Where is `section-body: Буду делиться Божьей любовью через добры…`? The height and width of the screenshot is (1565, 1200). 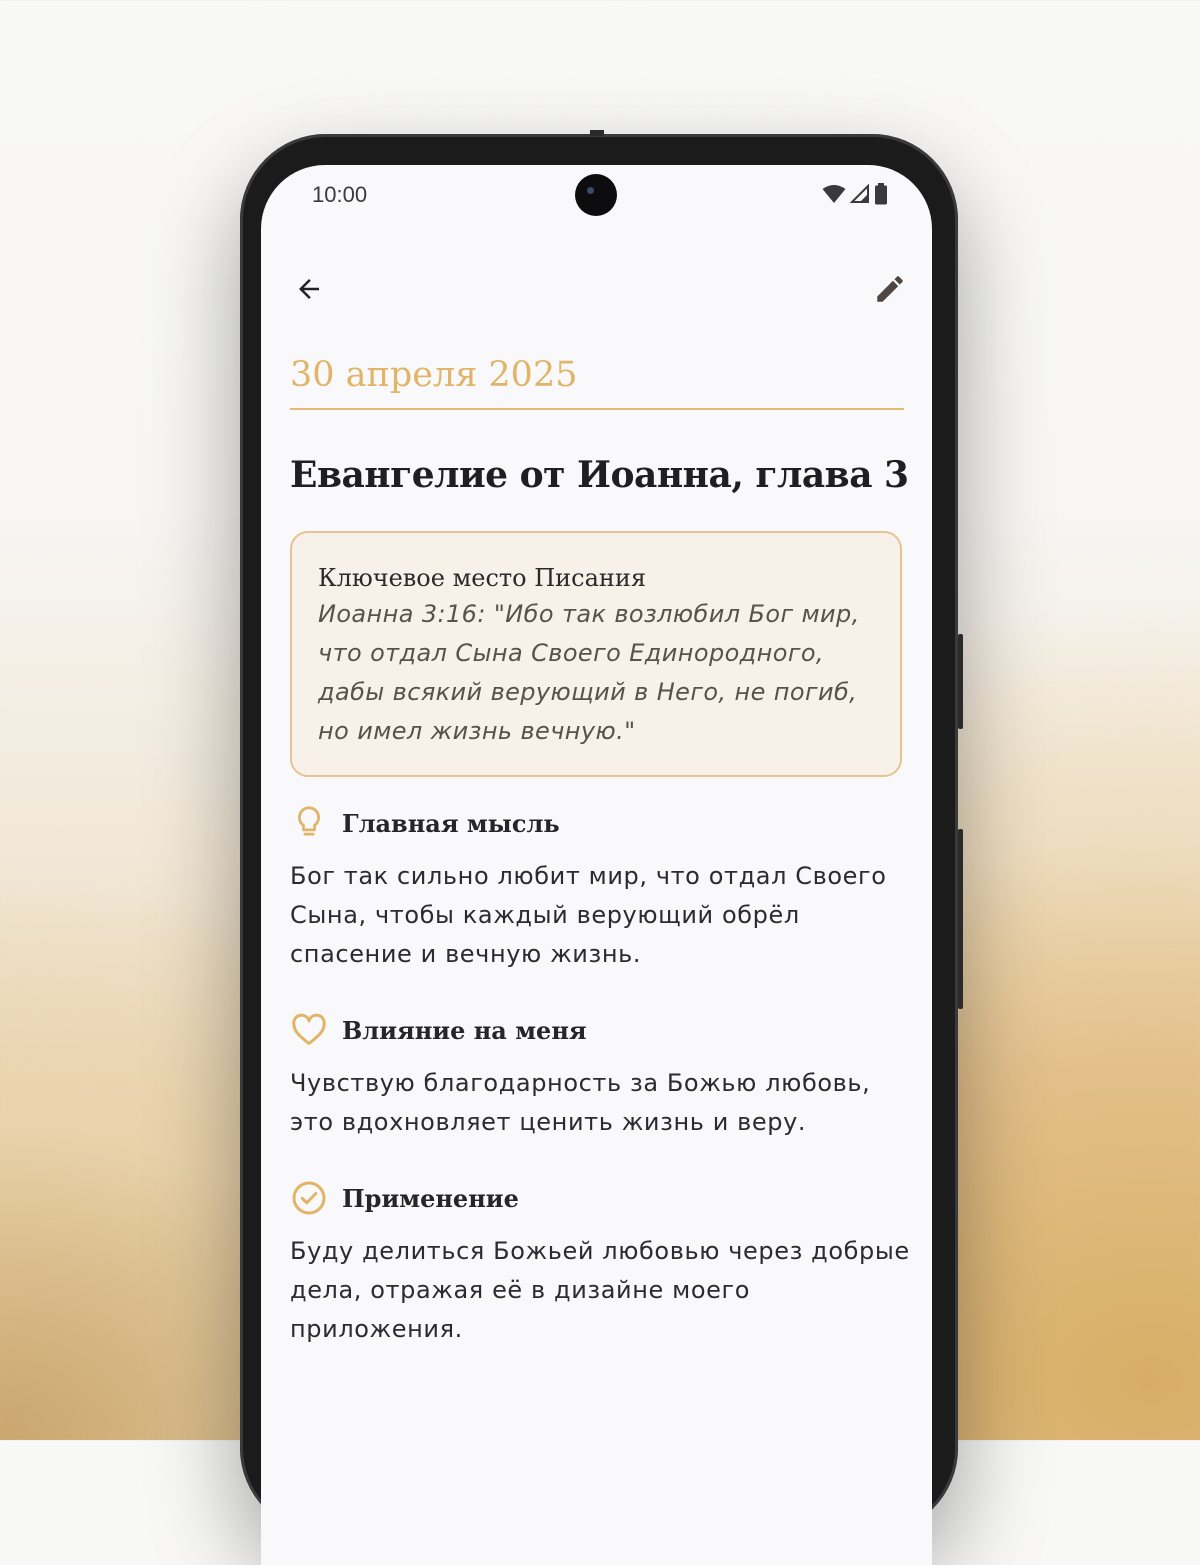
section-body: Буду делиться Божьей любовью через добры… is located at coordinates (600, 1290).